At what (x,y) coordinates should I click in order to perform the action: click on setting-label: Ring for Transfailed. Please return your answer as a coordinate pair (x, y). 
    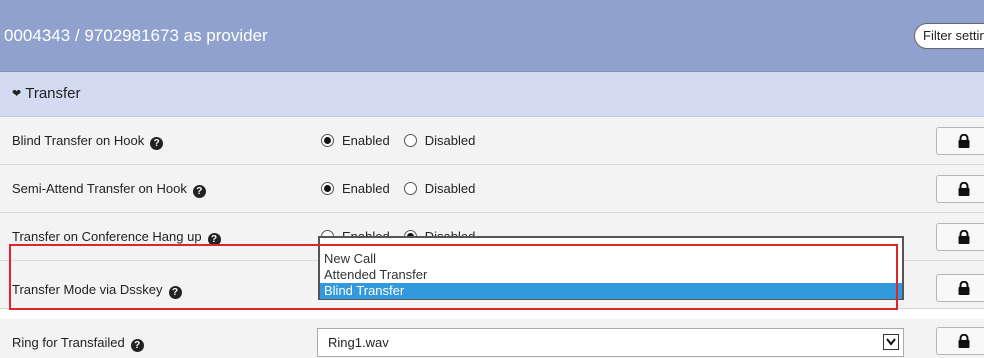
    Looking at the image, I should click on (68, 342).